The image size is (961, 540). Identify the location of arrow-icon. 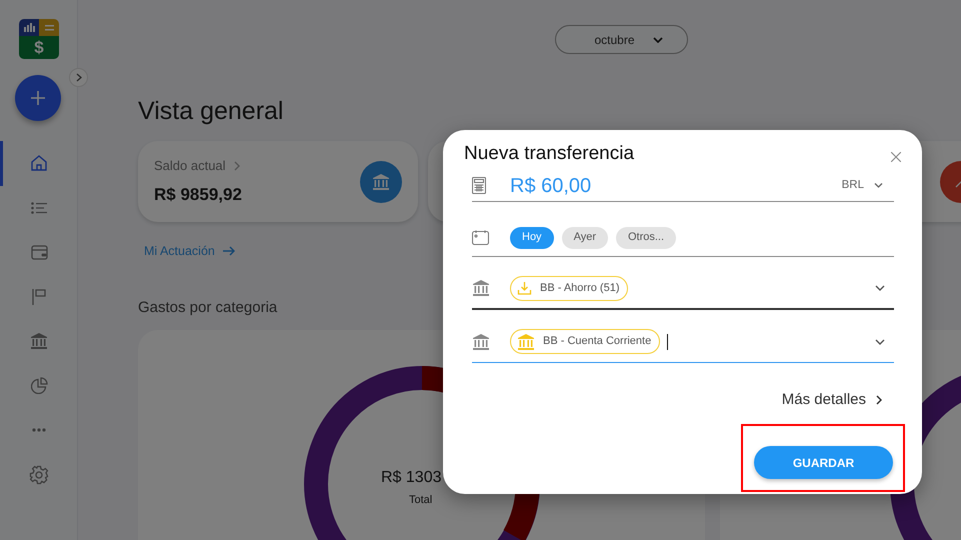
(228, 251).